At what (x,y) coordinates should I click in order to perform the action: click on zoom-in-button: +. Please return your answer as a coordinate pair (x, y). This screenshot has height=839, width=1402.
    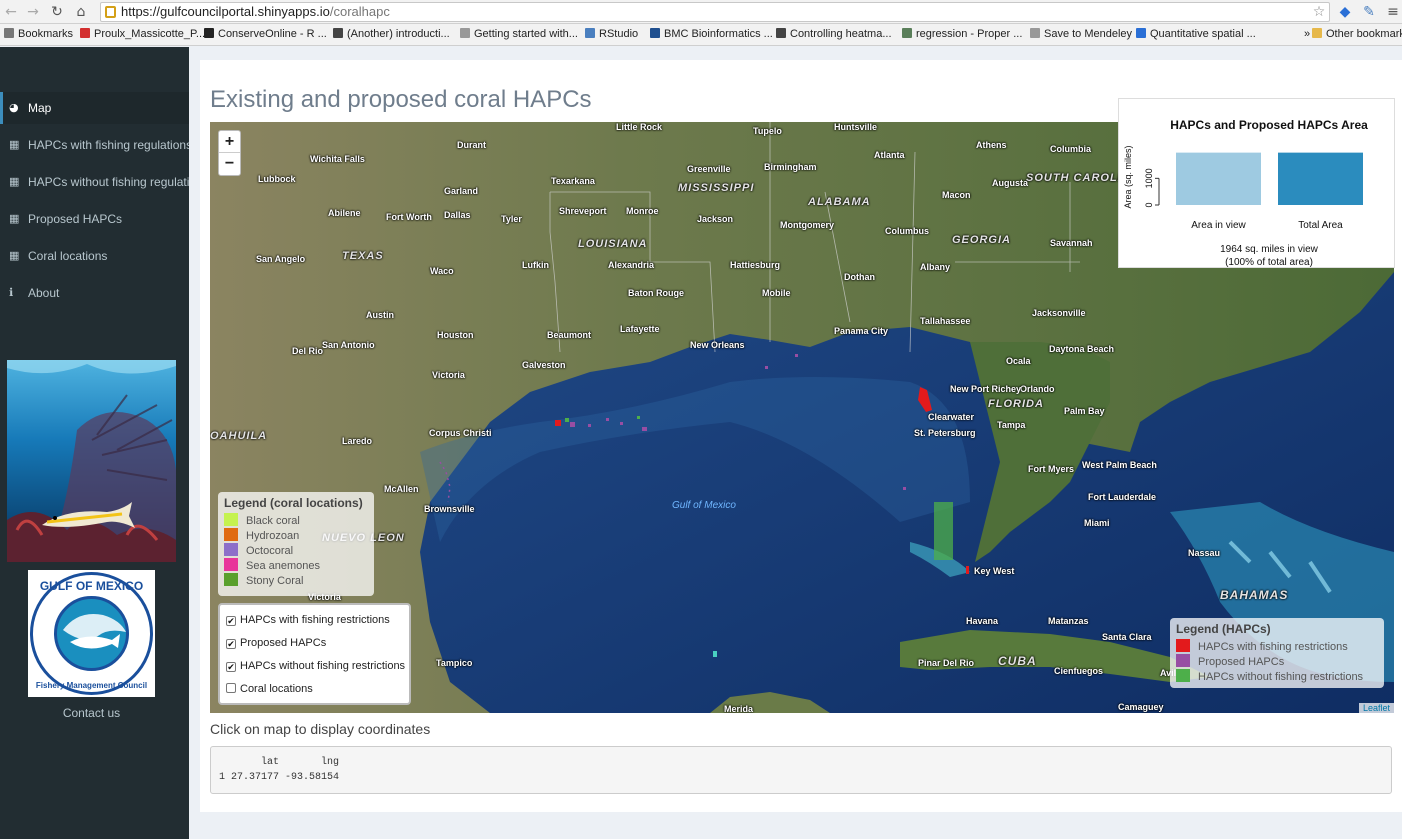
    Looking at the image, I should click on (229, 142).